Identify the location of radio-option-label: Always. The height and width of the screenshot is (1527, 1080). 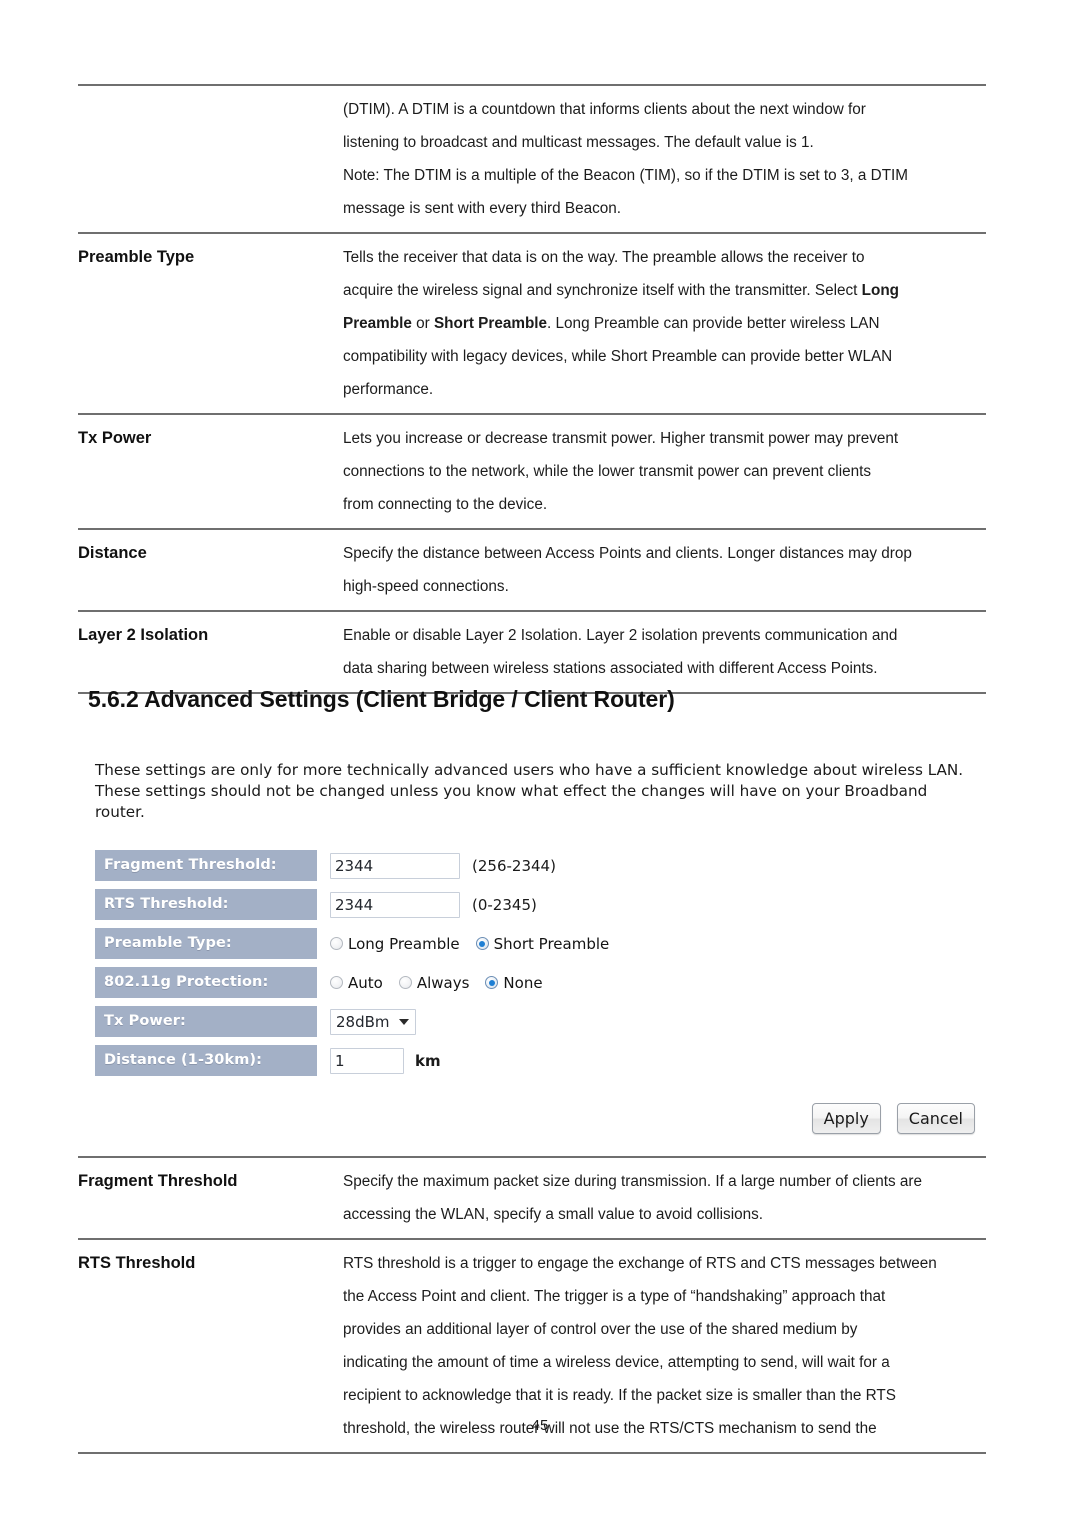
(443, 982).